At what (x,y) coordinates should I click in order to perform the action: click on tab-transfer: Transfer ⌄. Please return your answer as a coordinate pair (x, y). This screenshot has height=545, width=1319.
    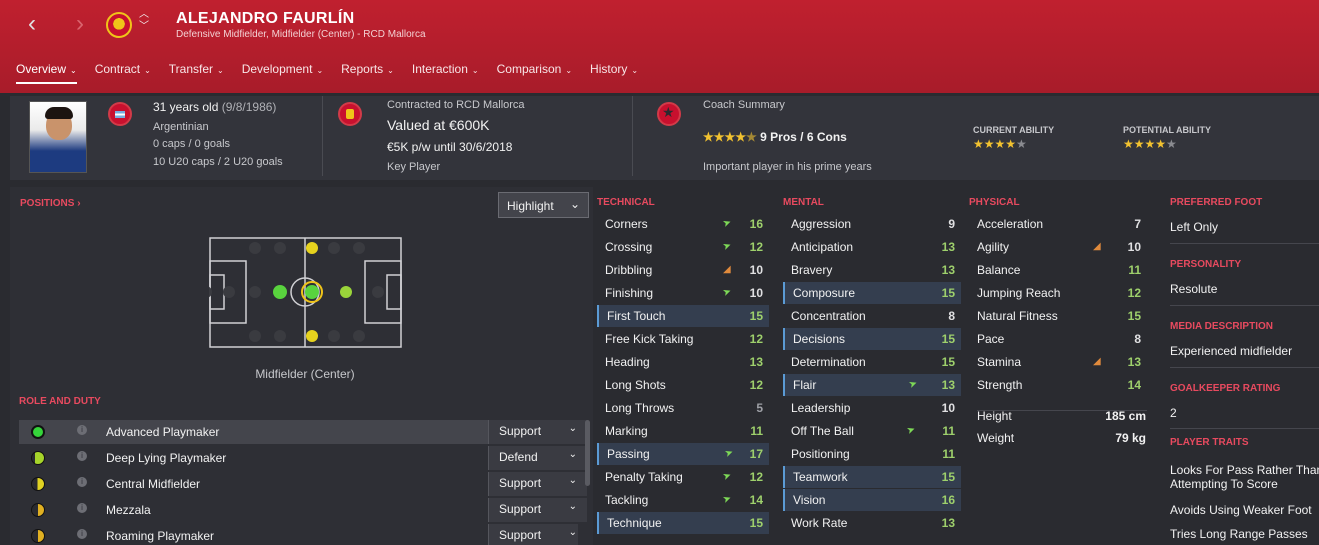
    Looking at the image, I should click on (196, 73).